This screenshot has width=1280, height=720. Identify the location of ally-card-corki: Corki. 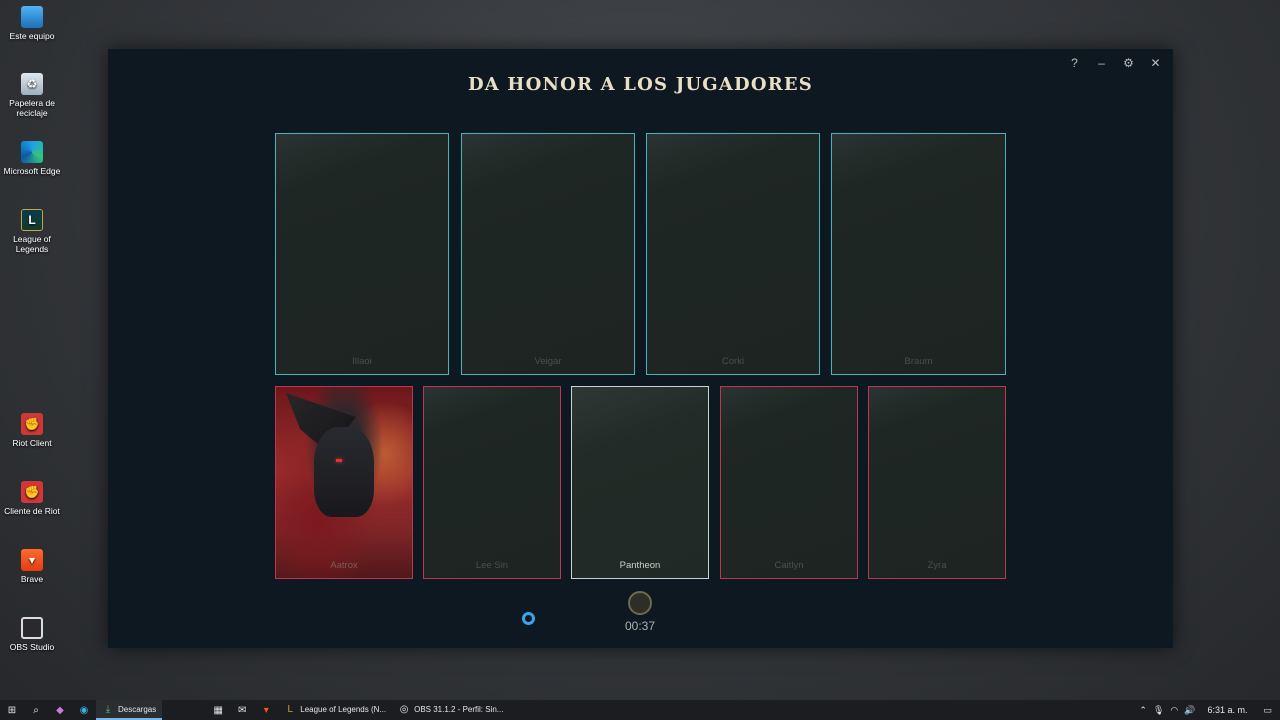
(733, 254).